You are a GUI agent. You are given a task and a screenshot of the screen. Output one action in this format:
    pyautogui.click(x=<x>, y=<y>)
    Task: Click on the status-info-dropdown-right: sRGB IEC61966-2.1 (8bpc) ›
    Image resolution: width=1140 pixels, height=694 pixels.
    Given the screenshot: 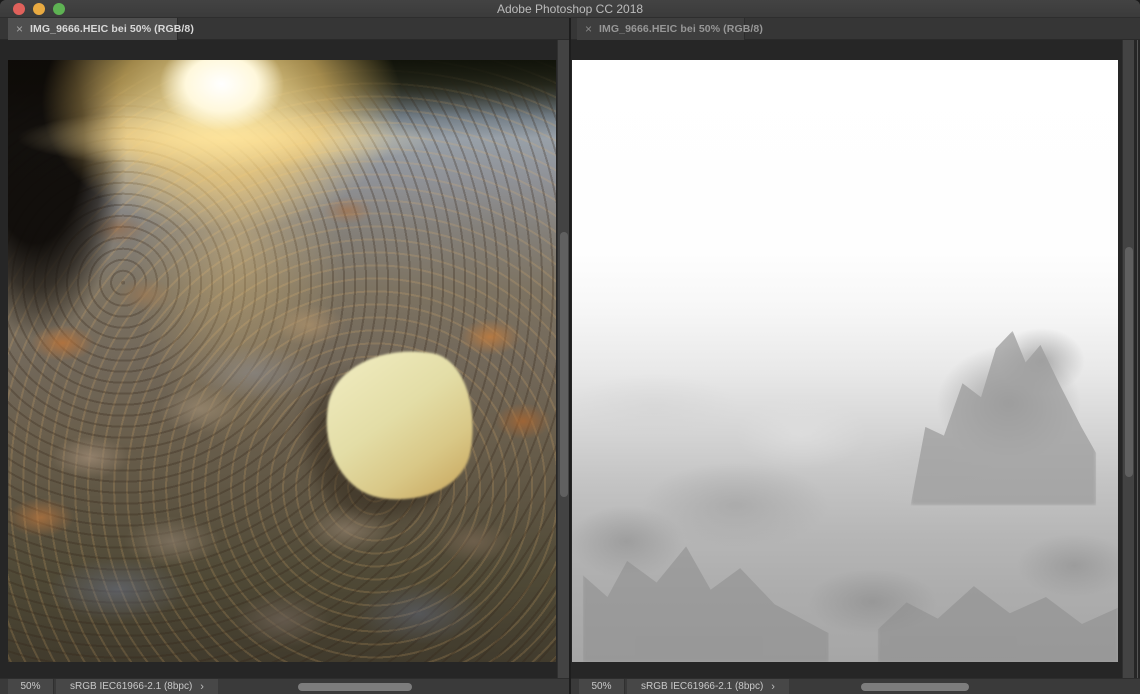 What is the action you would take?
    pyautogui.click(x=708, y=686)
    